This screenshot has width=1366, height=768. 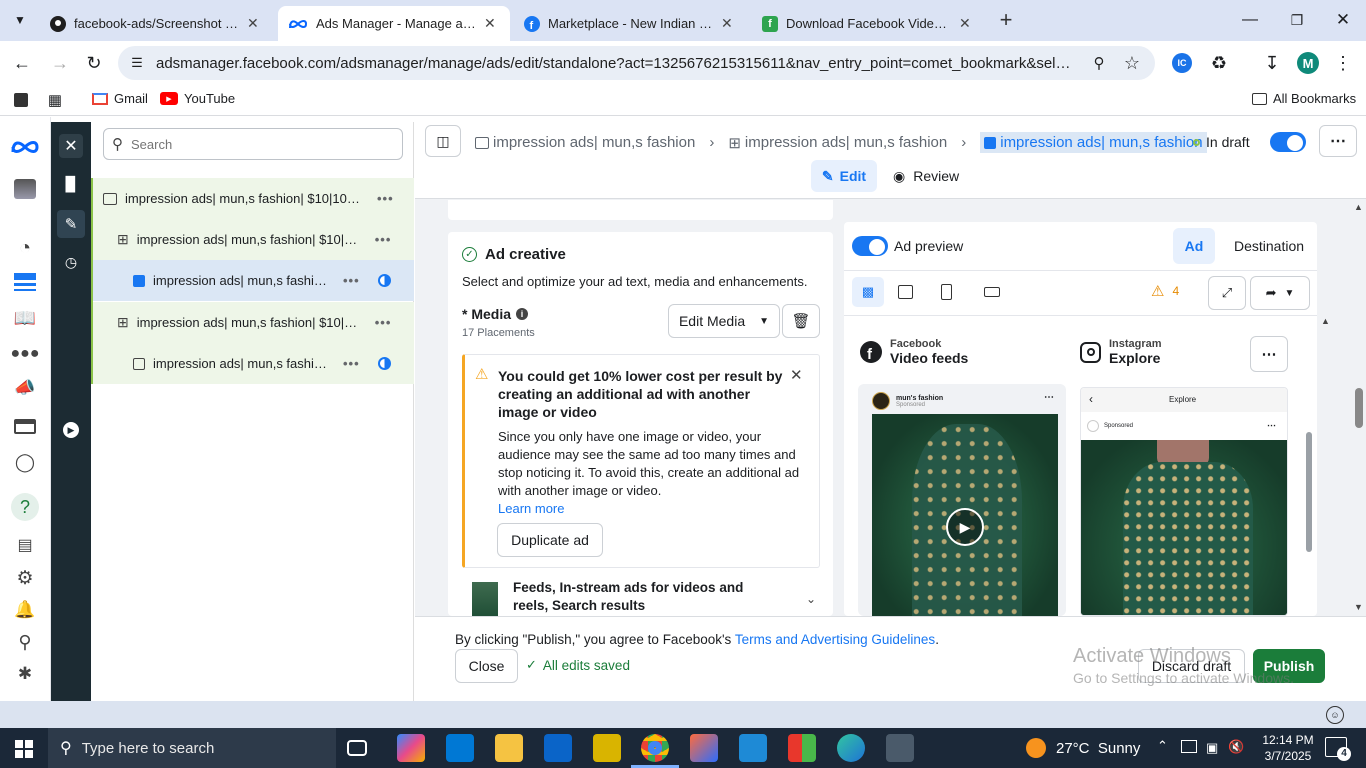 I want to click on browser-tab-download: f Download Facebook Videos On ✕, so click(x=870, y=23).